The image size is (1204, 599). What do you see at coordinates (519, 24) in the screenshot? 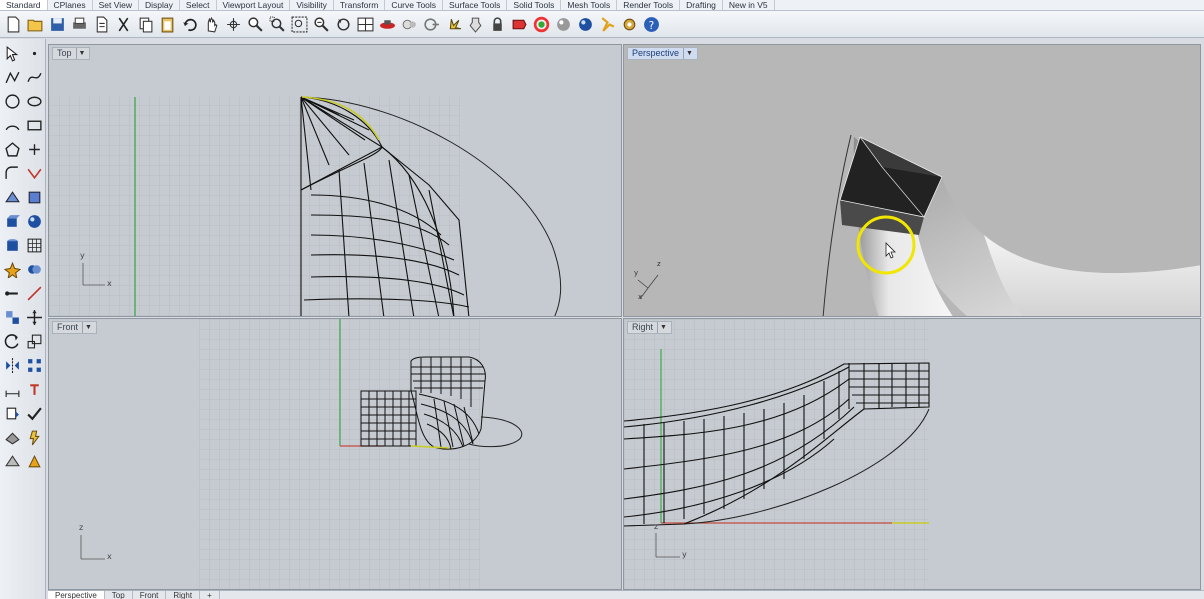
I see `color-wheel-icon` at bounding box center [519, 24].